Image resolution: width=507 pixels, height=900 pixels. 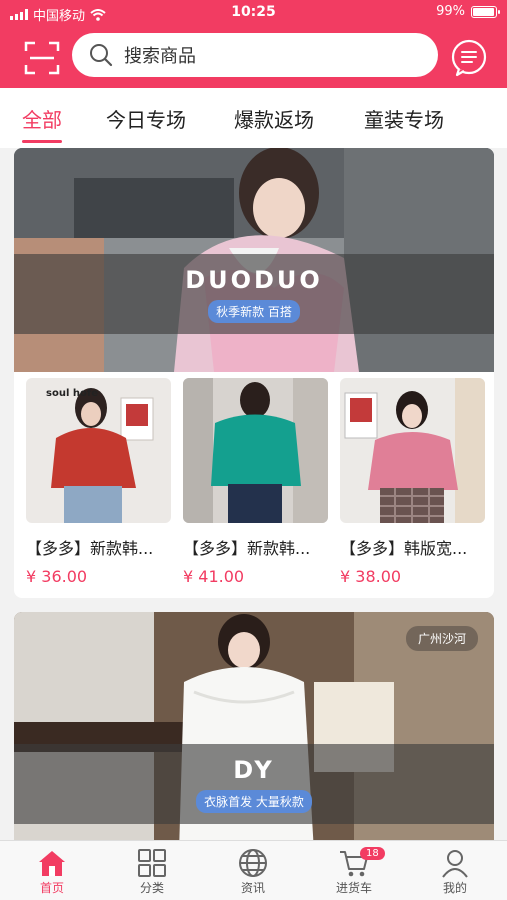 What do you see at coordinates (101, 55) in the screenshot?
I see `search-icon` at bounding box center [101, 55].